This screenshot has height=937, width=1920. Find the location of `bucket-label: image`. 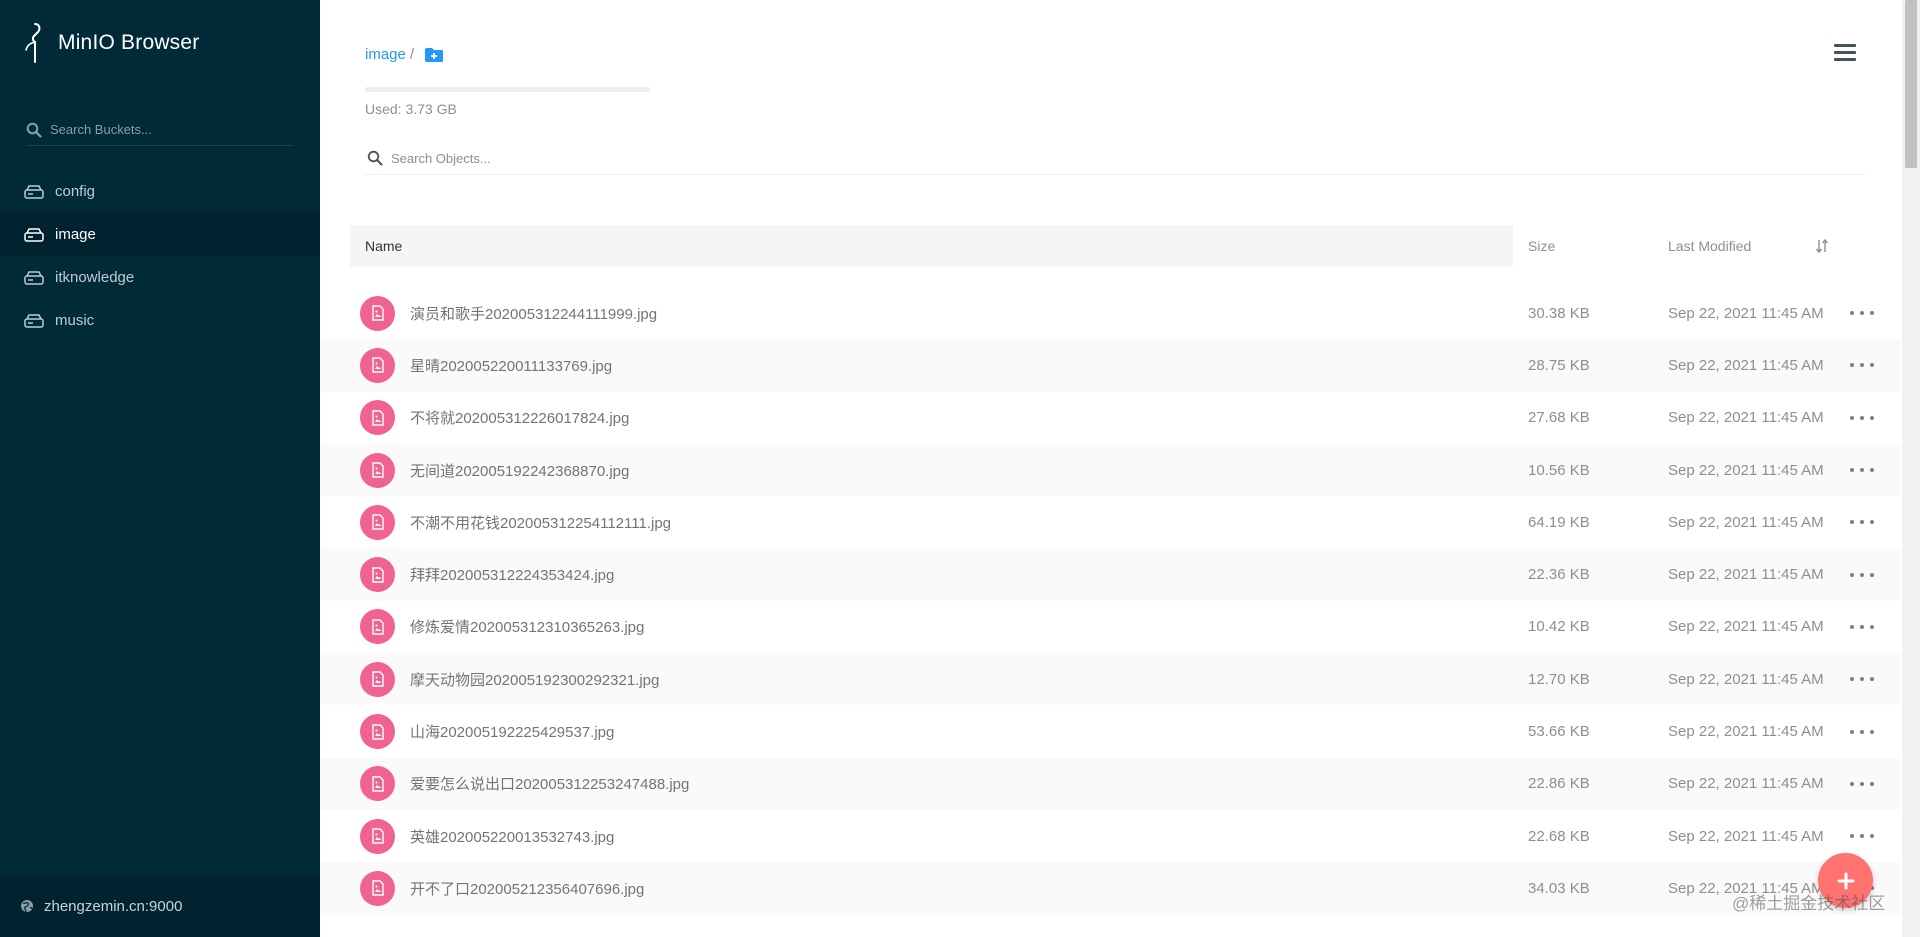

bucket-label: image is located at coordinates (75, 234).